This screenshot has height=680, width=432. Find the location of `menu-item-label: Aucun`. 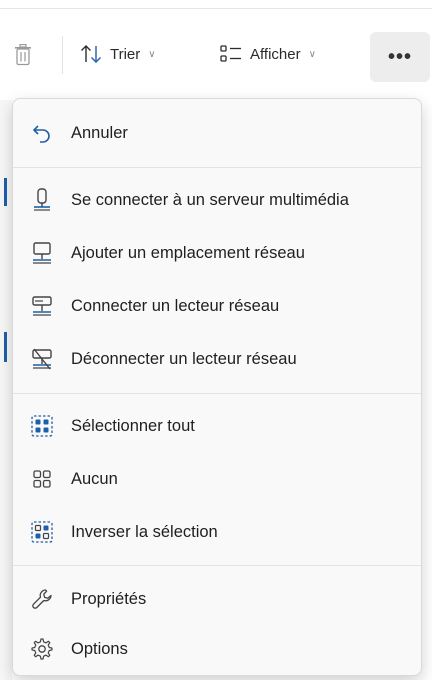

menu-item-label: Aucun is located at coordinates (94, 478).